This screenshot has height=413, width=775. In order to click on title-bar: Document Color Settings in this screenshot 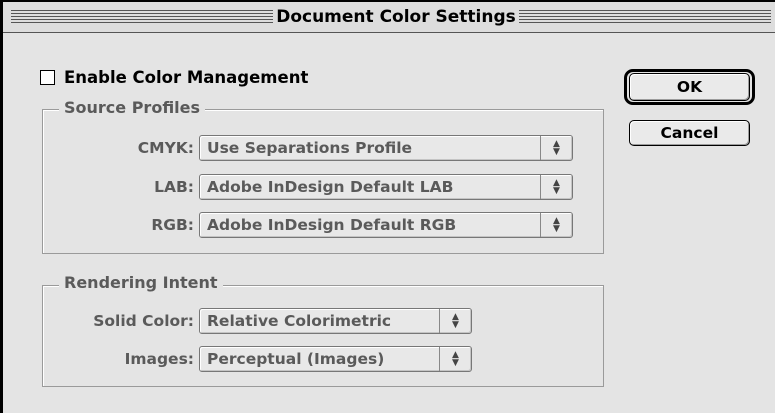, I will do `click(389, 17)`.